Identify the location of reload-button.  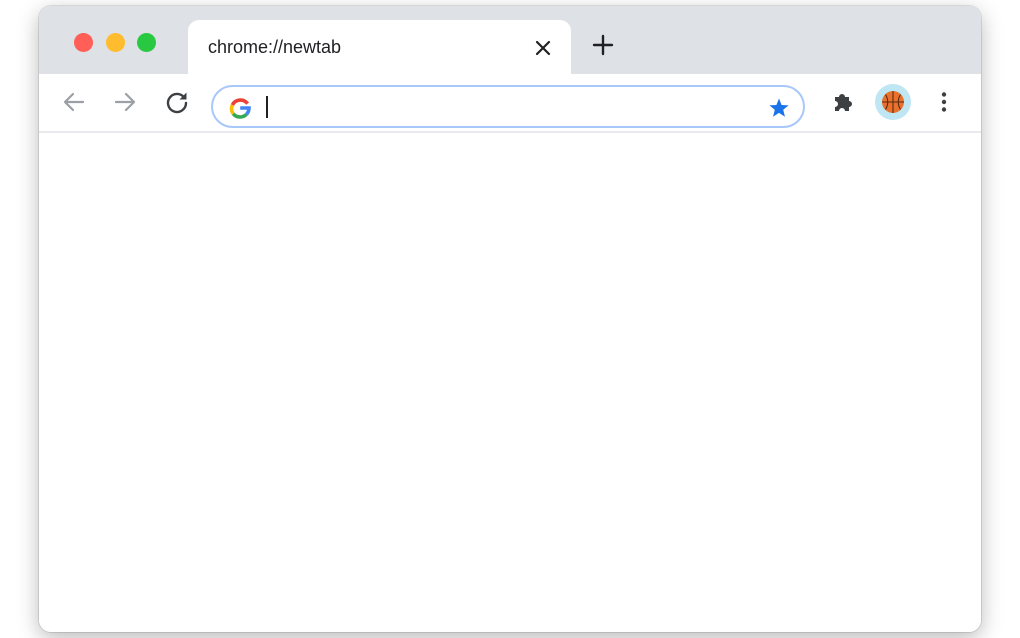
(177, 102).